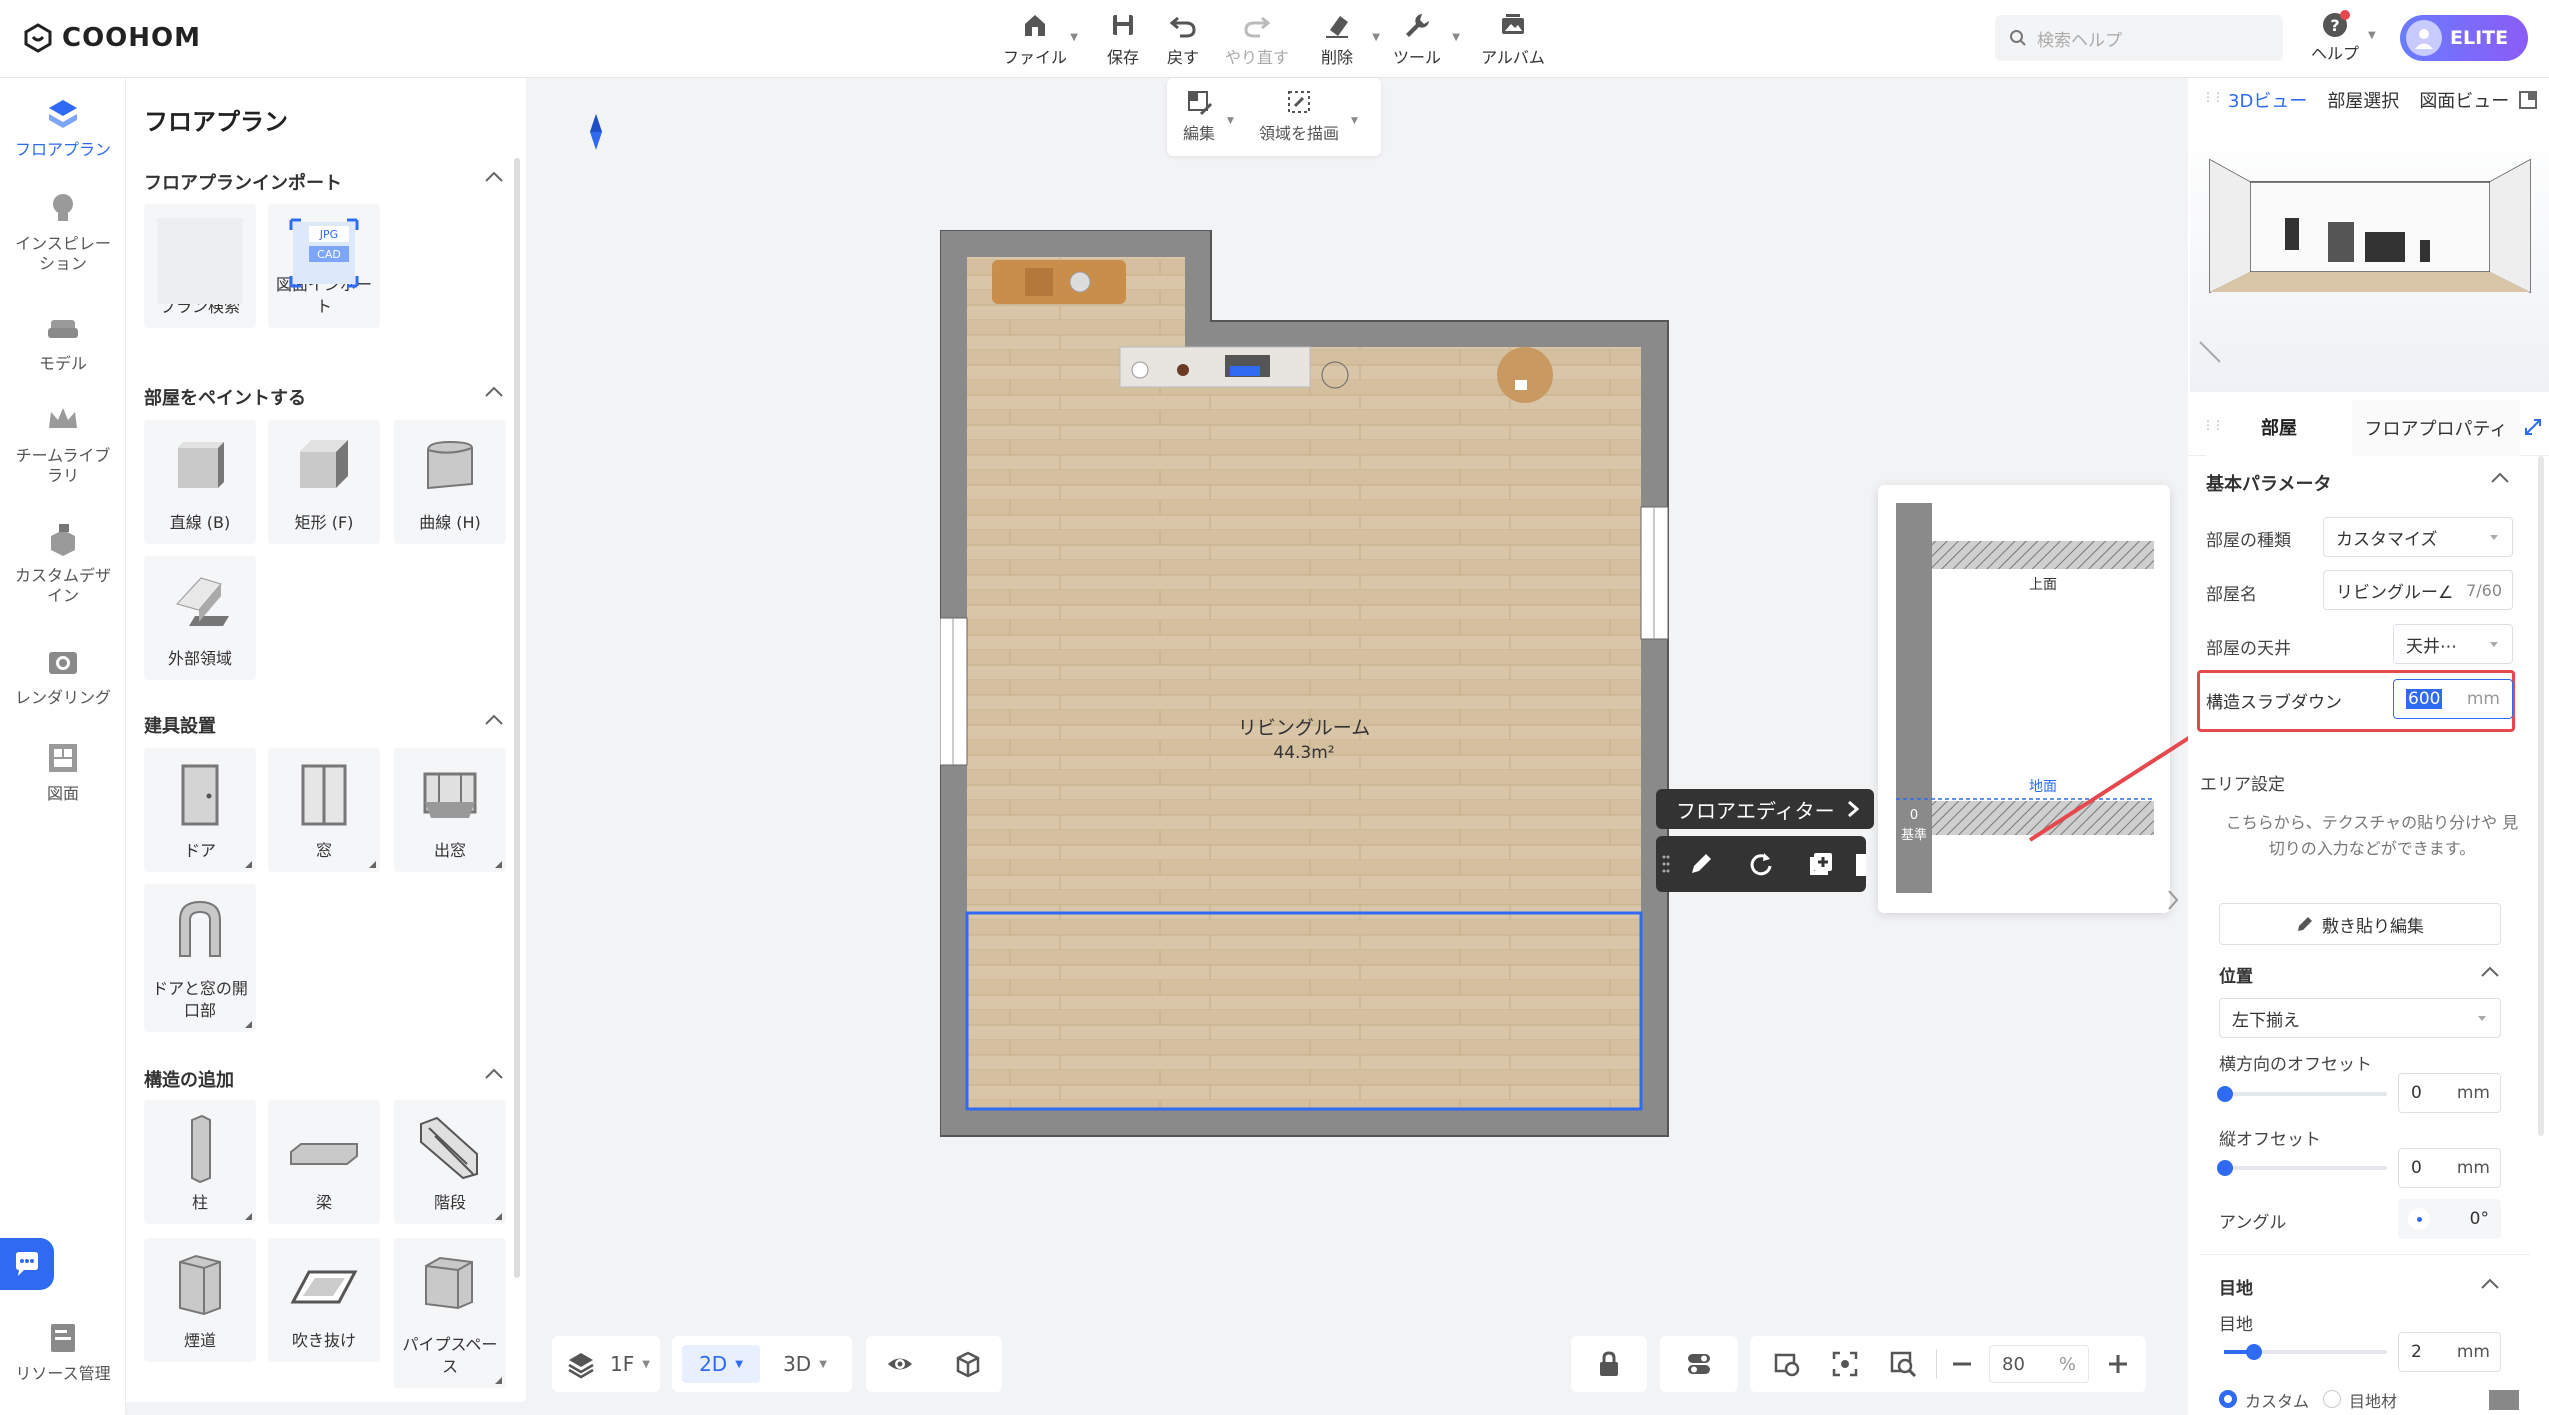 This screenshot has width=2549, height=1415. I want to click on nav-inspiration: インスピレーション, so click(63, 231).